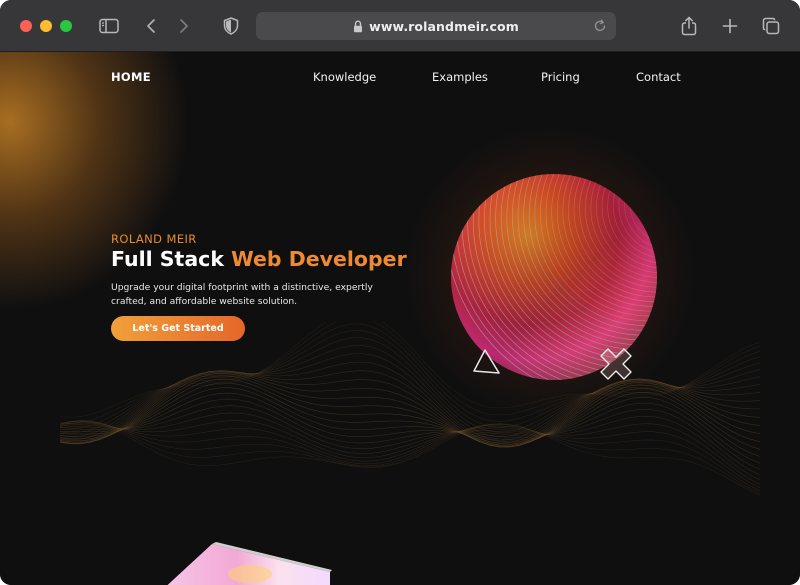 The image size is (800, 585). I want to click on minimize-window-button, so click(46, 26).